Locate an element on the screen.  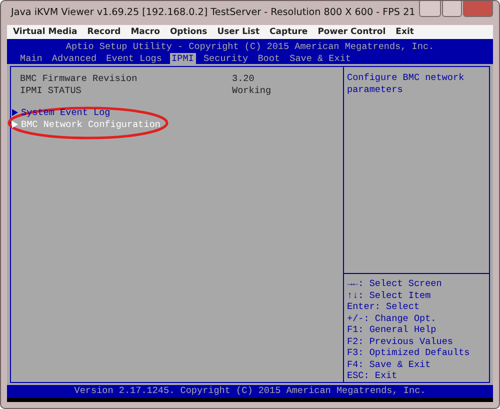
bios-tab: Event Logs is located at coordinates (134, 58).